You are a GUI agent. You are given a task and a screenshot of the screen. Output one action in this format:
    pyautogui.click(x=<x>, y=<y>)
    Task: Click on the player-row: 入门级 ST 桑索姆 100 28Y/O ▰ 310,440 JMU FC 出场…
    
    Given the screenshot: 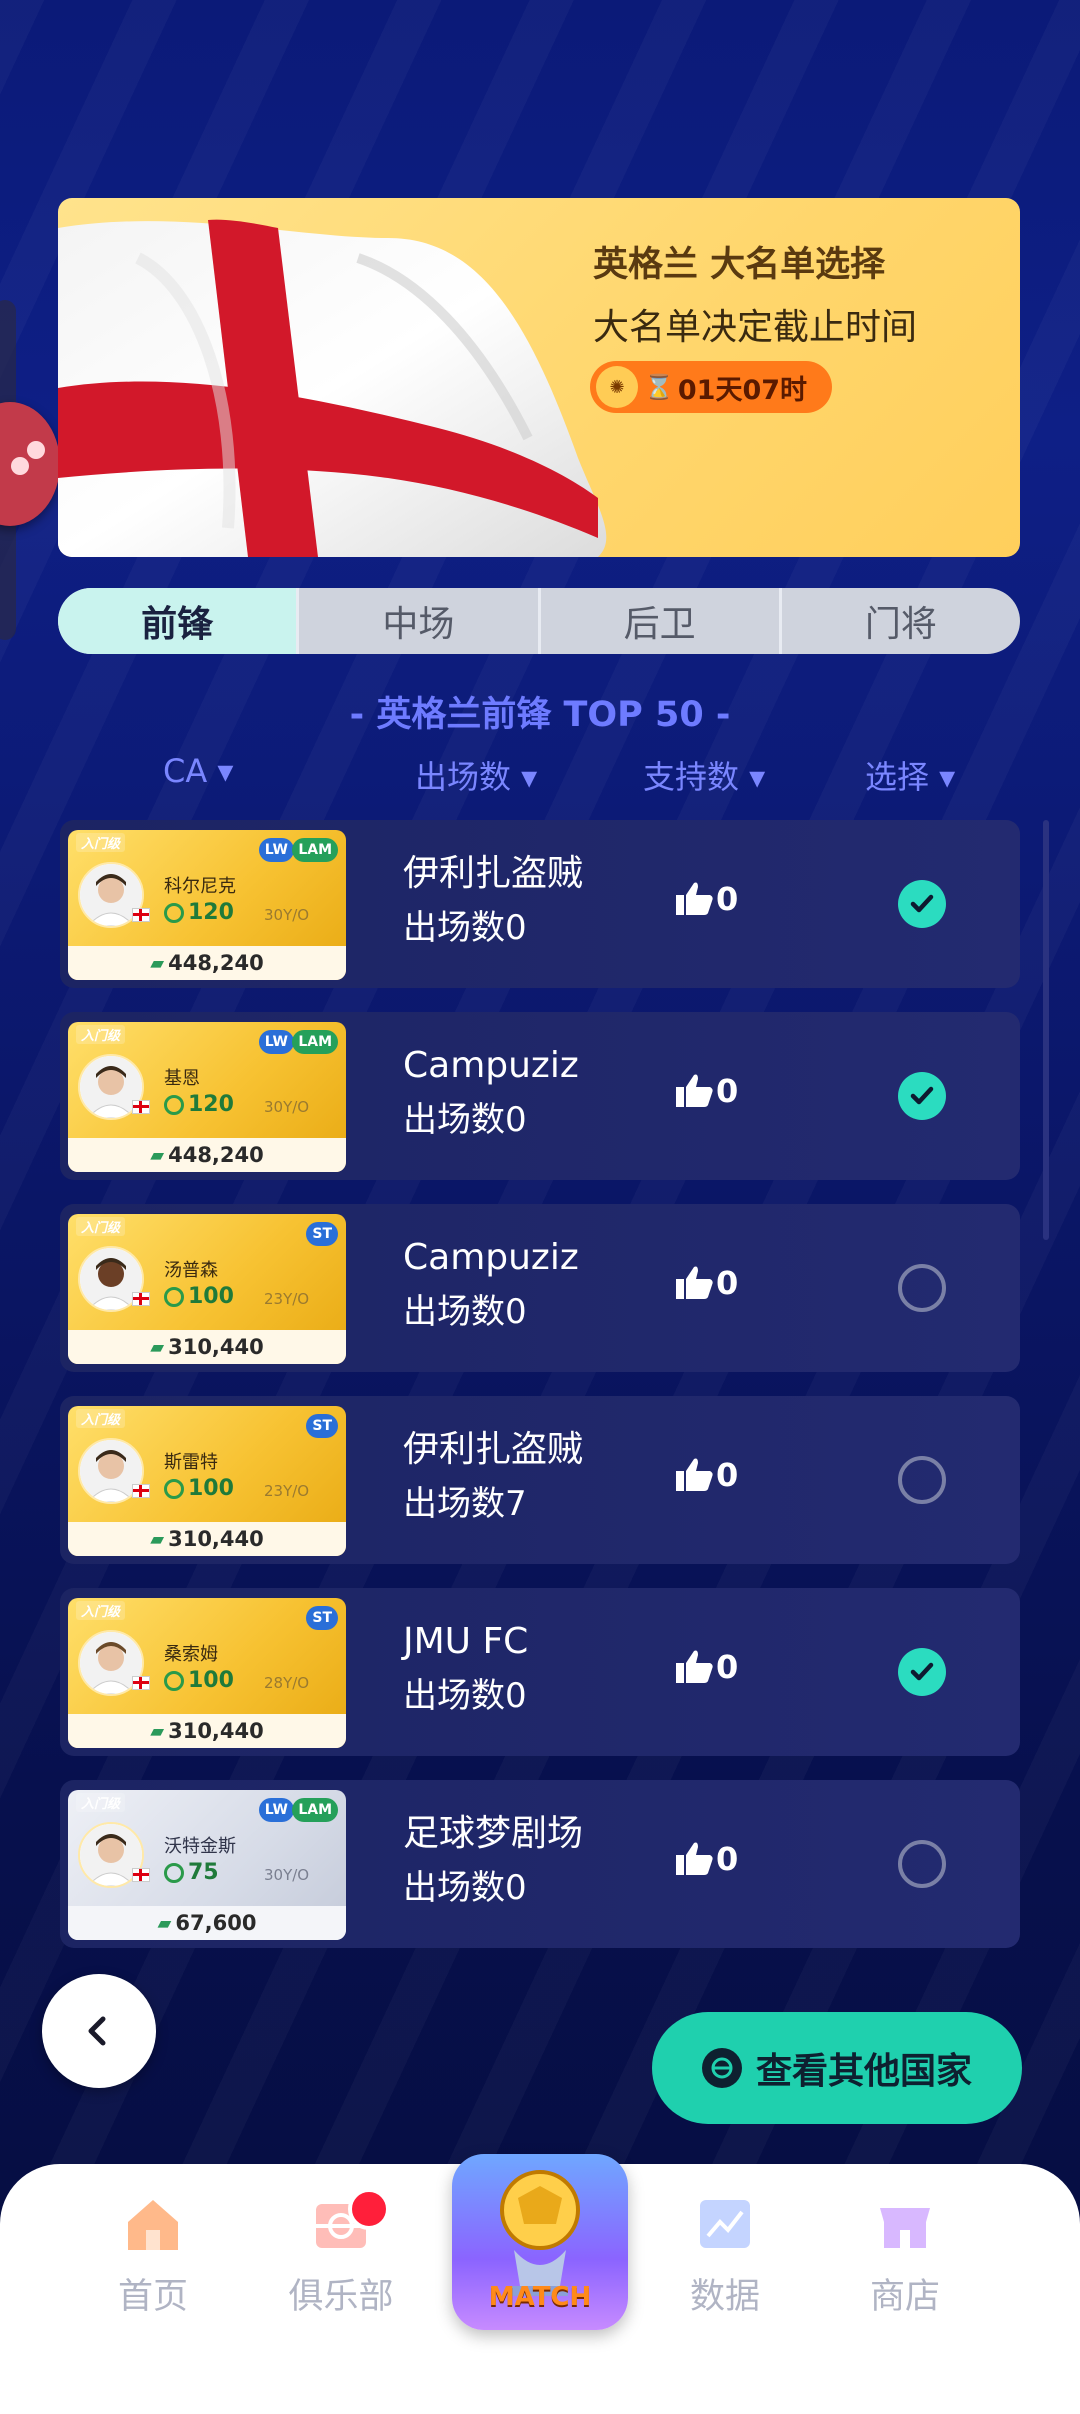 What is the action you would take?
    pyautogui.click(x=540, y=1672)
    